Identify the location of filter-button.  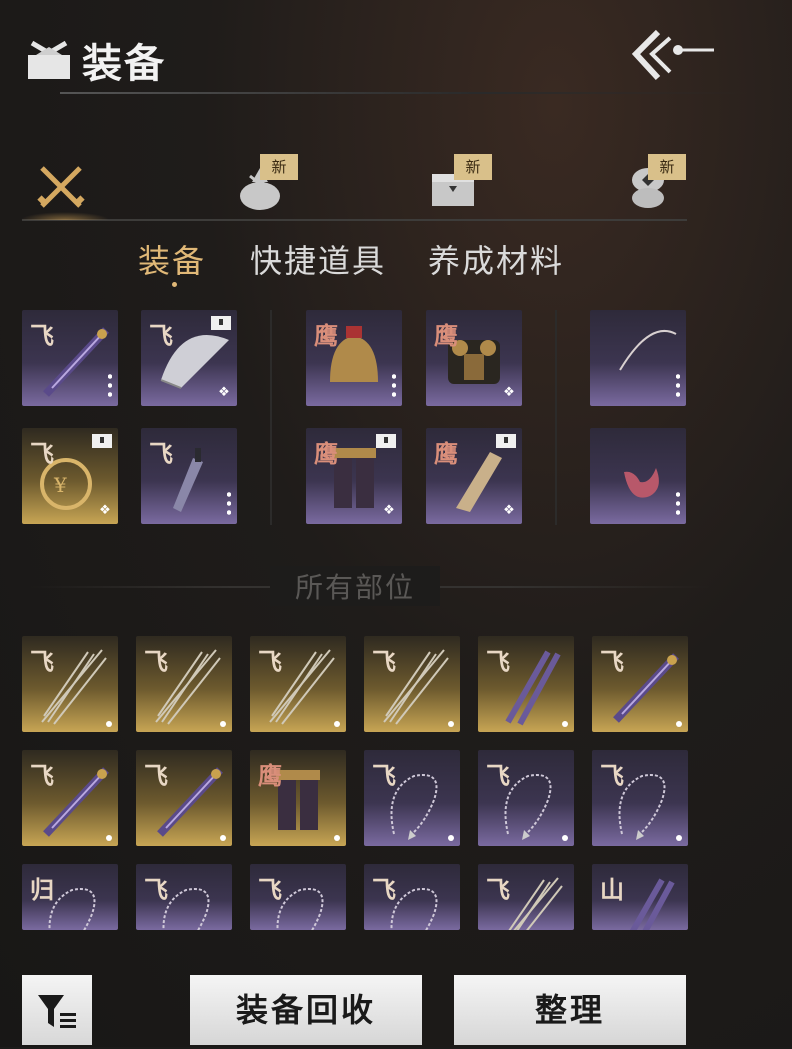
(57, 1010).